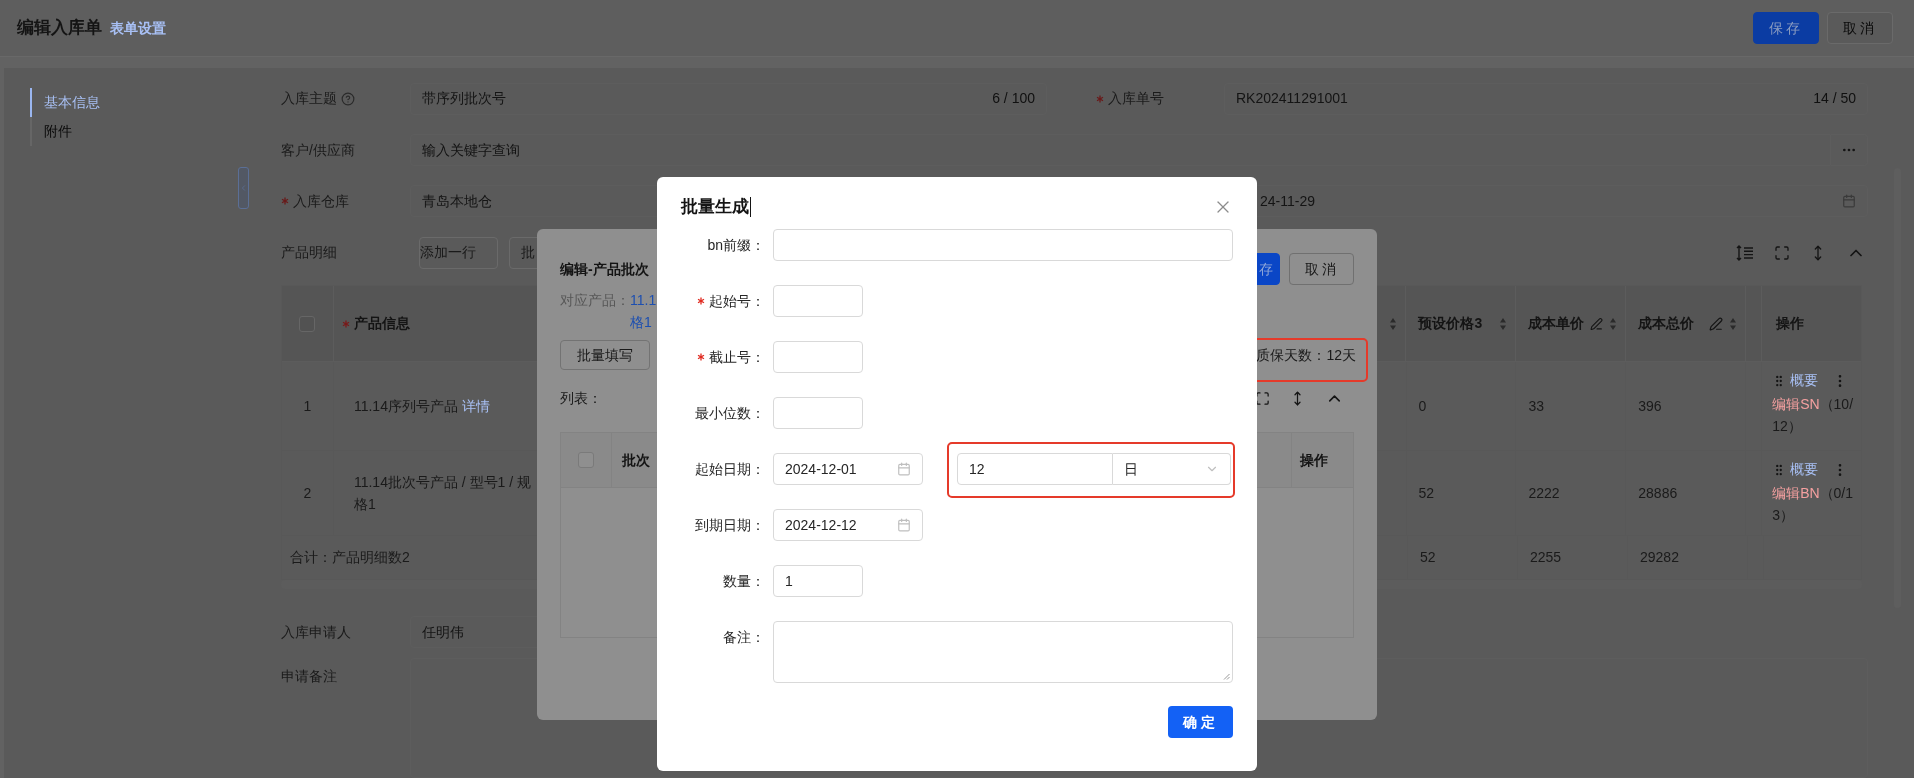  What do you see at coordinates (1834, 99) in the screenshot?
I see `character-count: 14 / 50` at bounding box center [1834, 99].